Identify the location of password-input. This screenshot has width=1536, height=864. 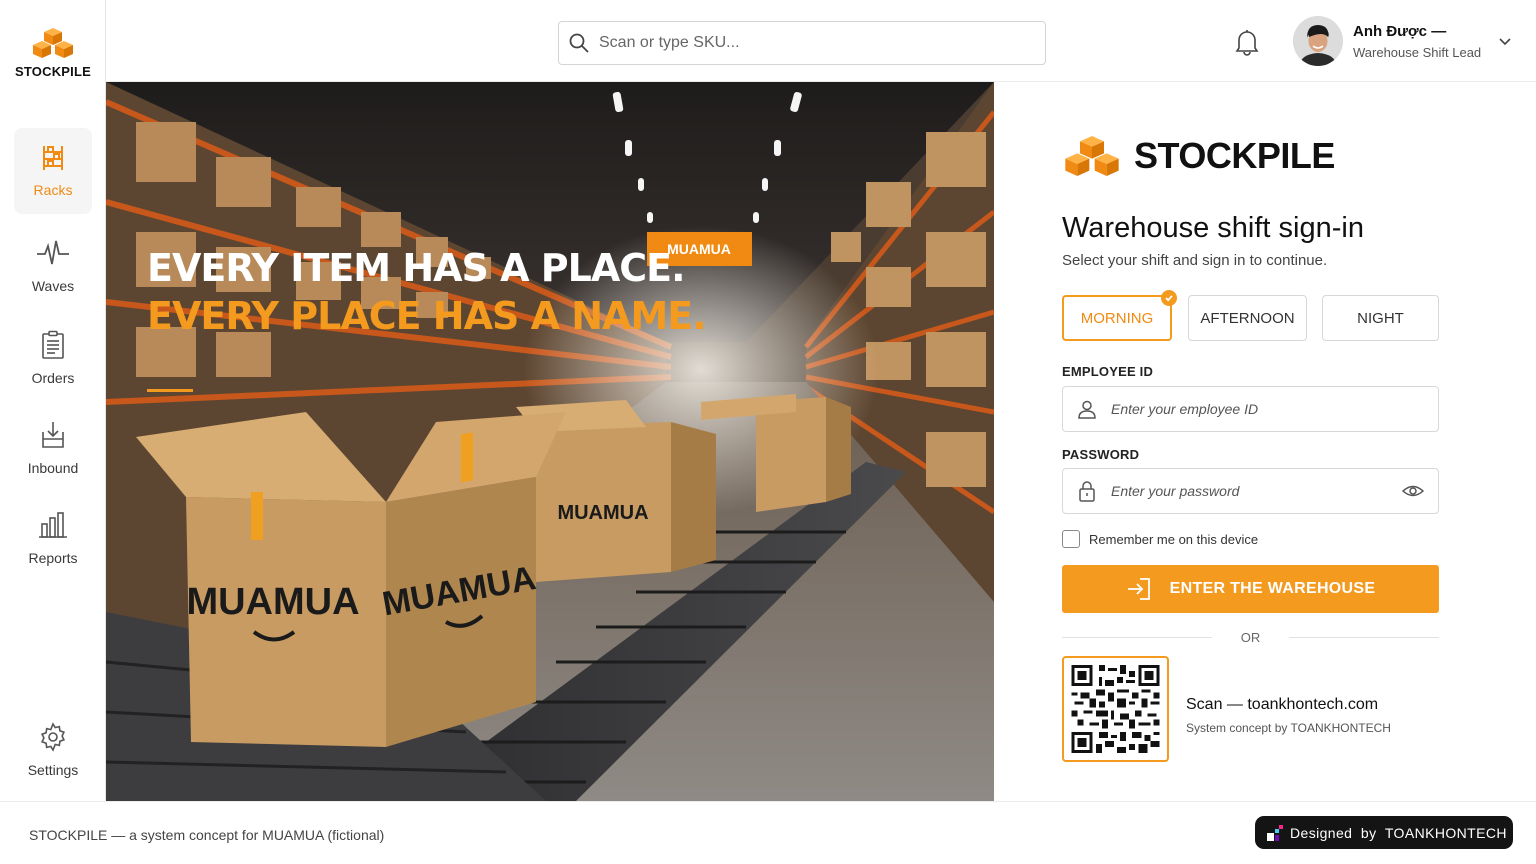
(1246, 491).